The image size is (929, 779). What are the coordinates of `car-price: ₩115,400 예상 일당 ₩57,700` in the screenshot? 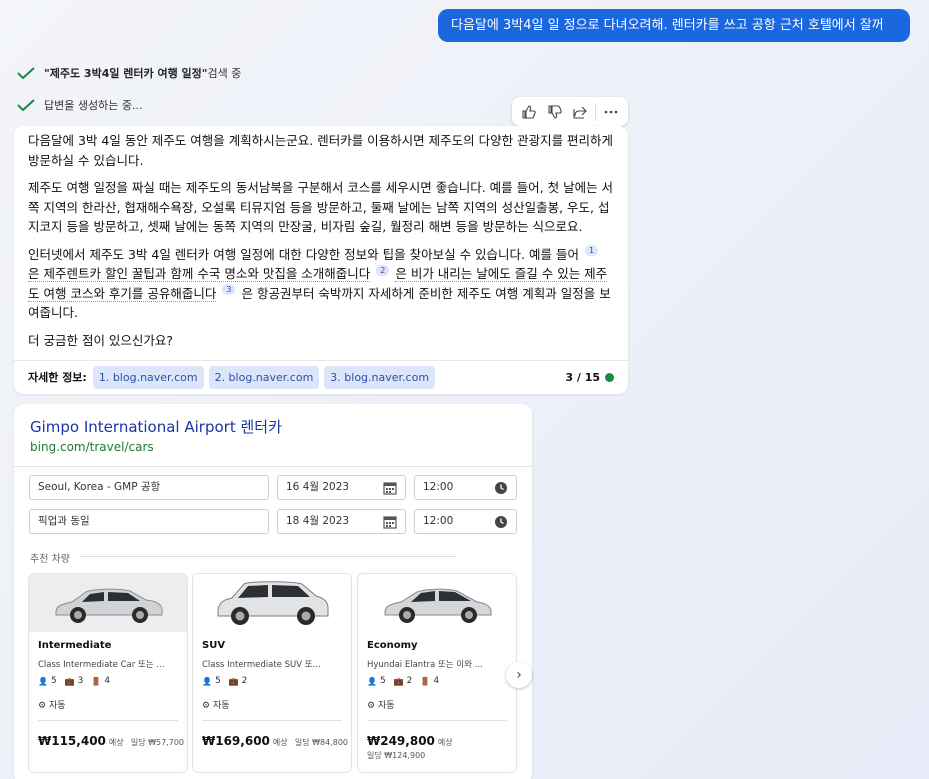 It's located at (111, 741).